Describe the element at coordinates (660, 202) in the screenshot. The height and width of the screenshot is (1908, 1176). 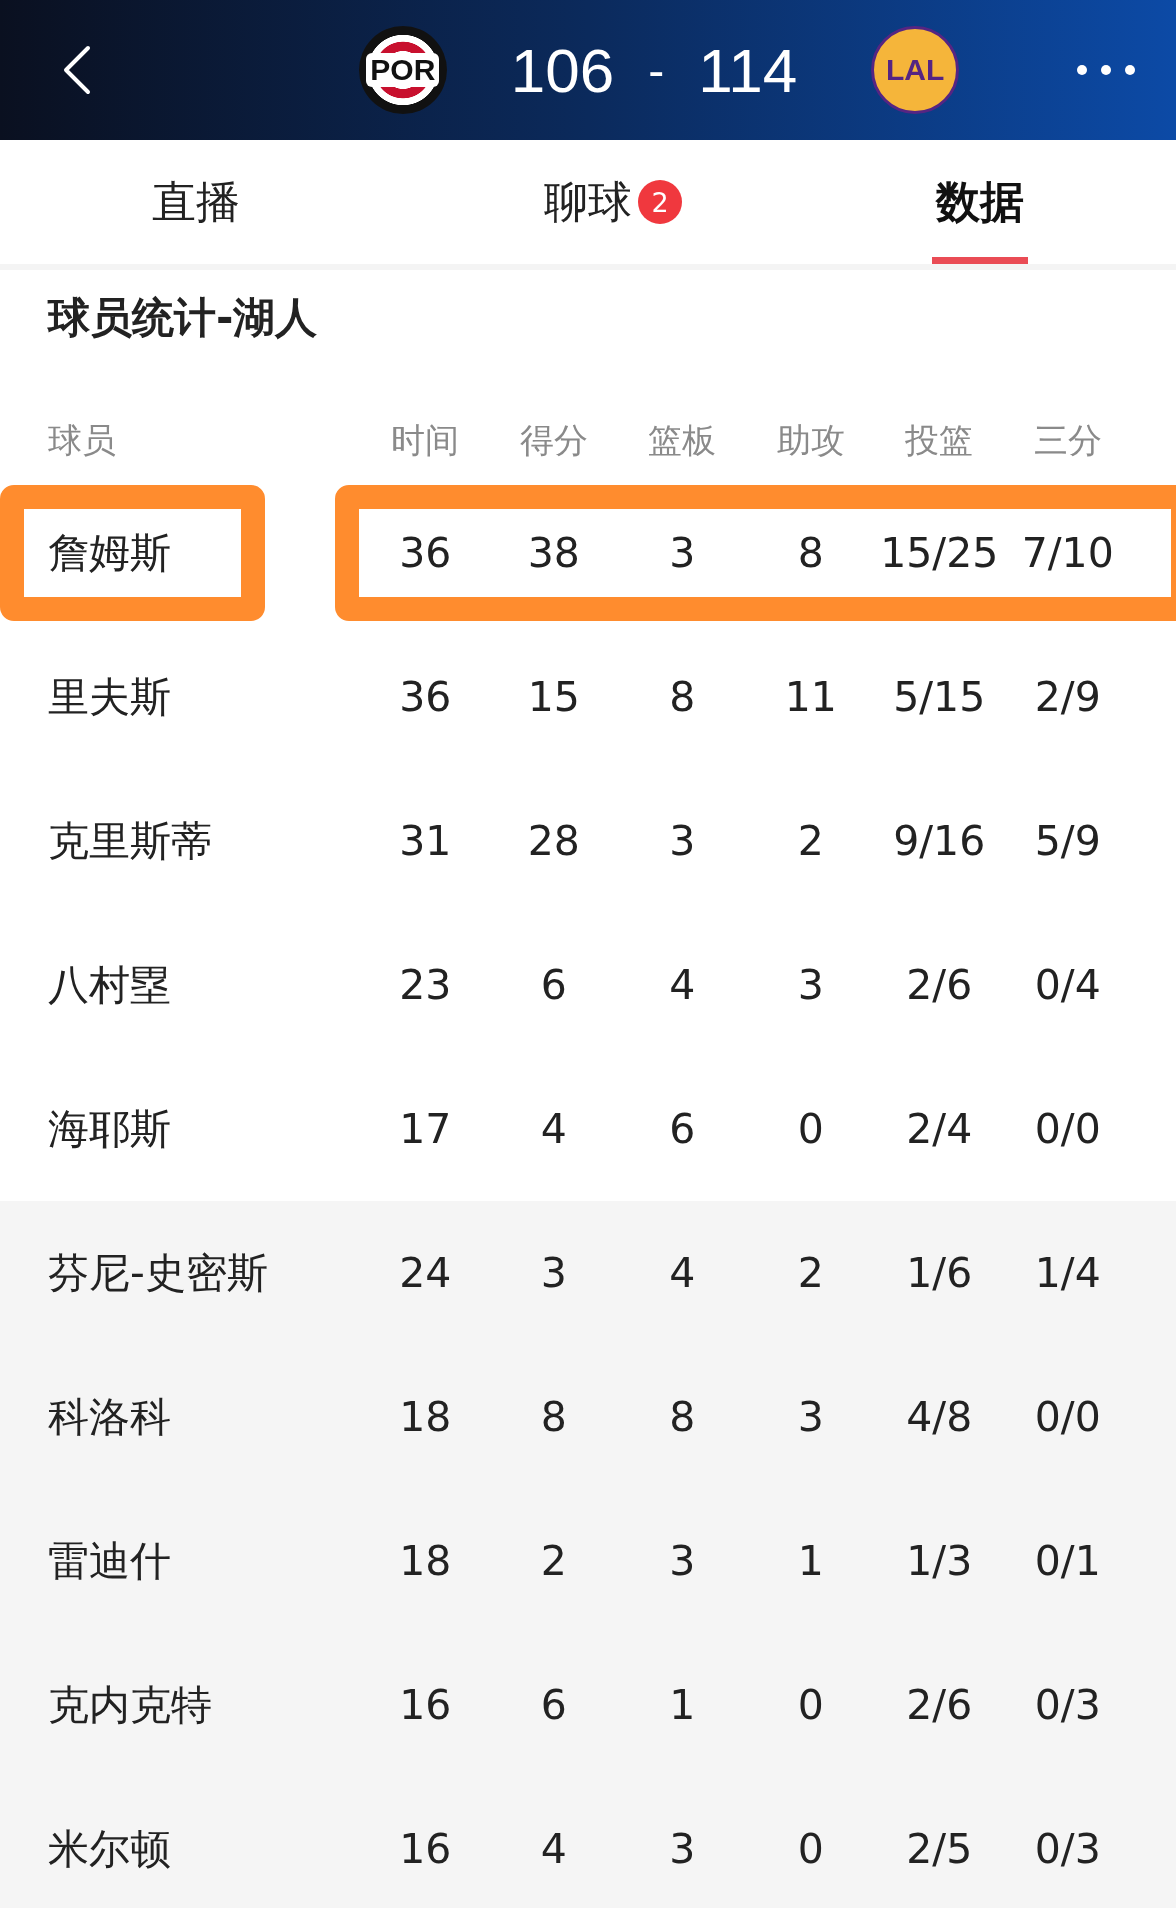
I see `count-badge: 2` at that location.